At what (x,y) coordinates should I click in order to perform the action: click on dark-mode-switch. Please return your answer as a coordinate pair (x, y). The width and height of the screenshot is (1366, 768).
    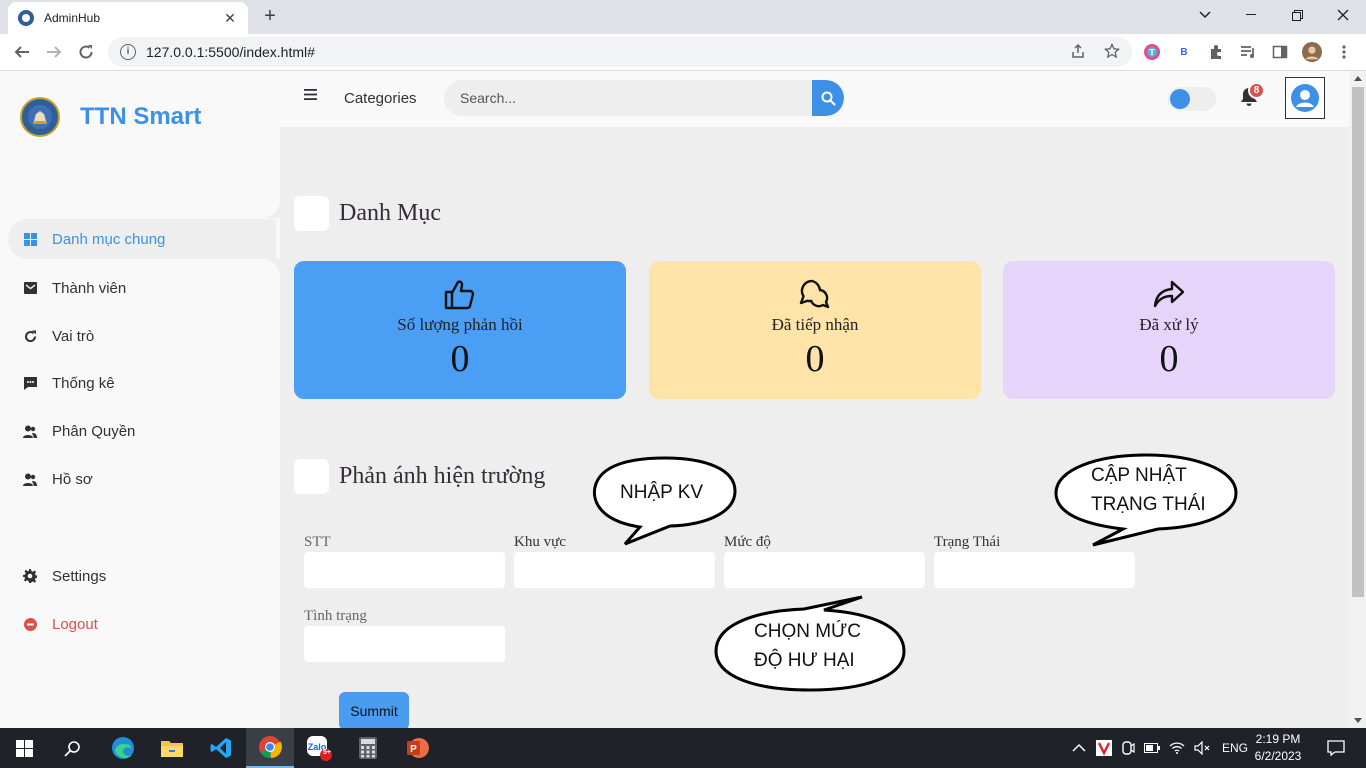
    Looking at the image, I should click on (1192, 99).